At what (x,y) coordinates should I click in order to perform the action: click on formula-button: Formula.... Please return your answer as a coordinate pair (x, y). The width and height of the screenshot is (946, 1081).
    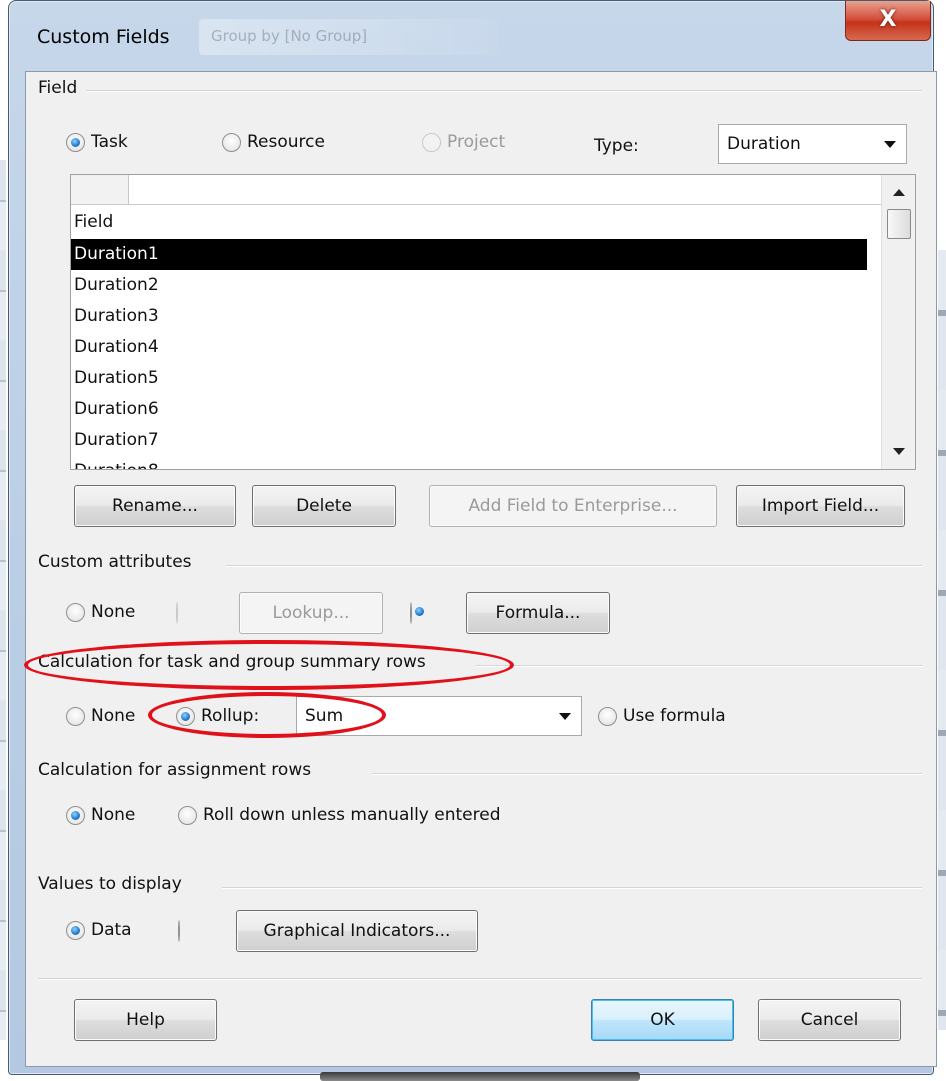
    Looking at the image, I should click on (538, 613).